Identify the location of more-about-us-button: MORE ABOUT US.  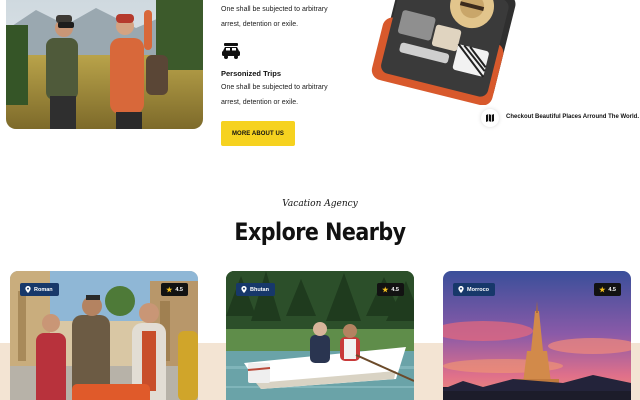
(258, 133).